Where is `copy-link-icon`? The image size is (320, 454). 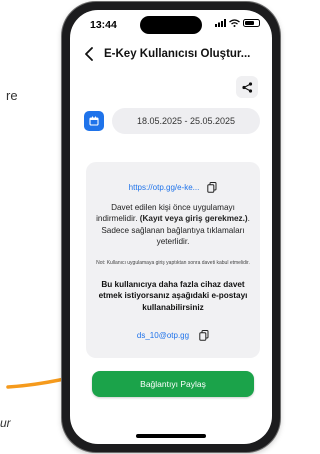
copy-link-icon is located at coordinates (212, 187).